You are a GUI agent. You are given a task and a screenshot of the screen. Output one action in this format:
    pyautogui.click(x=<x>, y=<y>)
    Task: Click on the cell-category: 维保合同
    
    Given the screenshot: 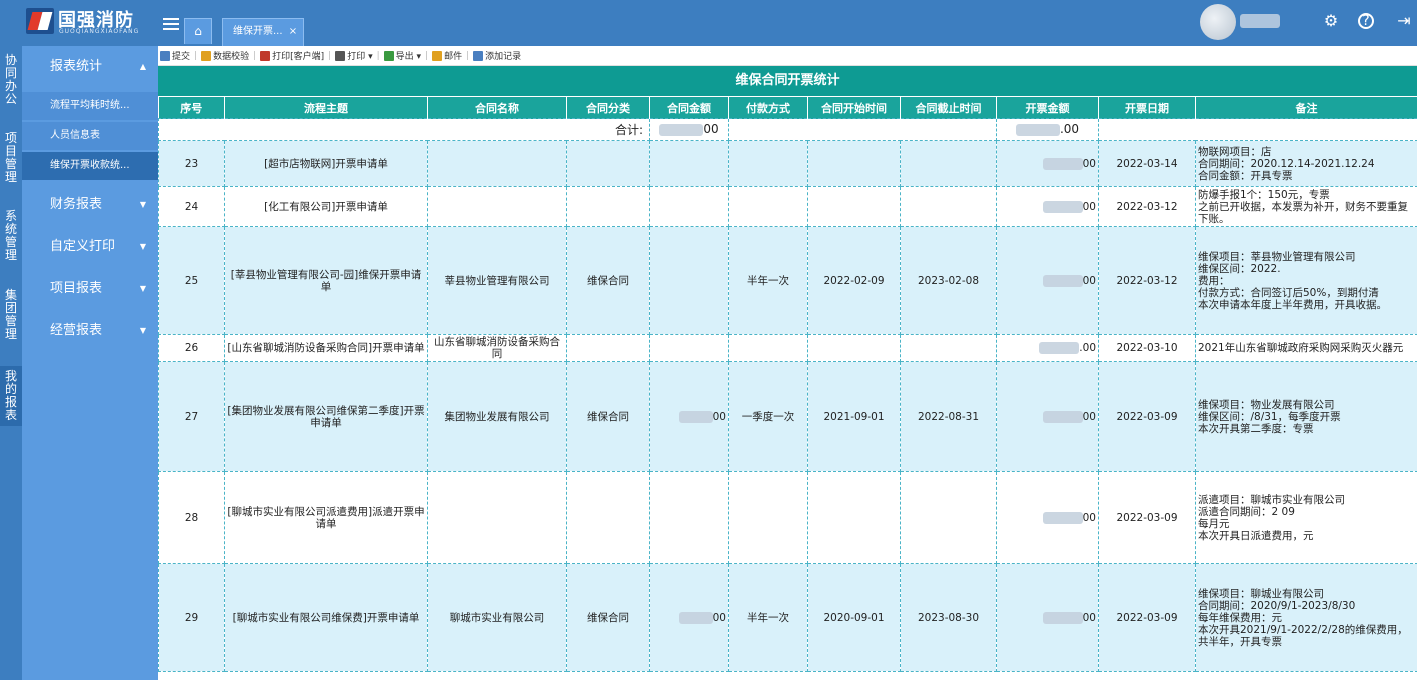 What is the action you would take?
    pyautogui.click(x=608, y=617)
    